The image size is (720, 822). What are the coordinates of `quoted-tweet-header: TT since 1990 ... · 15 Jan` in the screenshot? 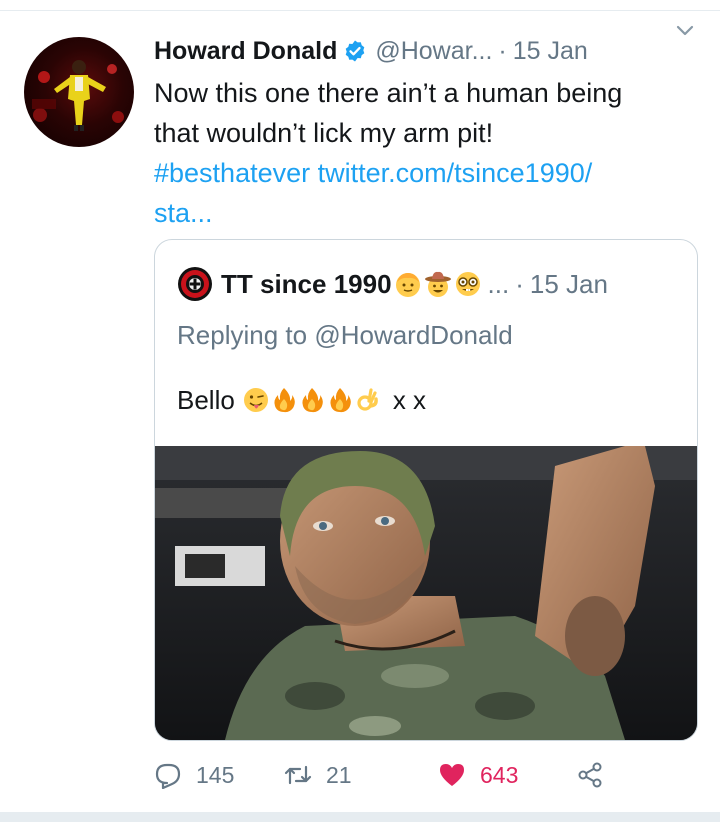 It's located at (392, 284).